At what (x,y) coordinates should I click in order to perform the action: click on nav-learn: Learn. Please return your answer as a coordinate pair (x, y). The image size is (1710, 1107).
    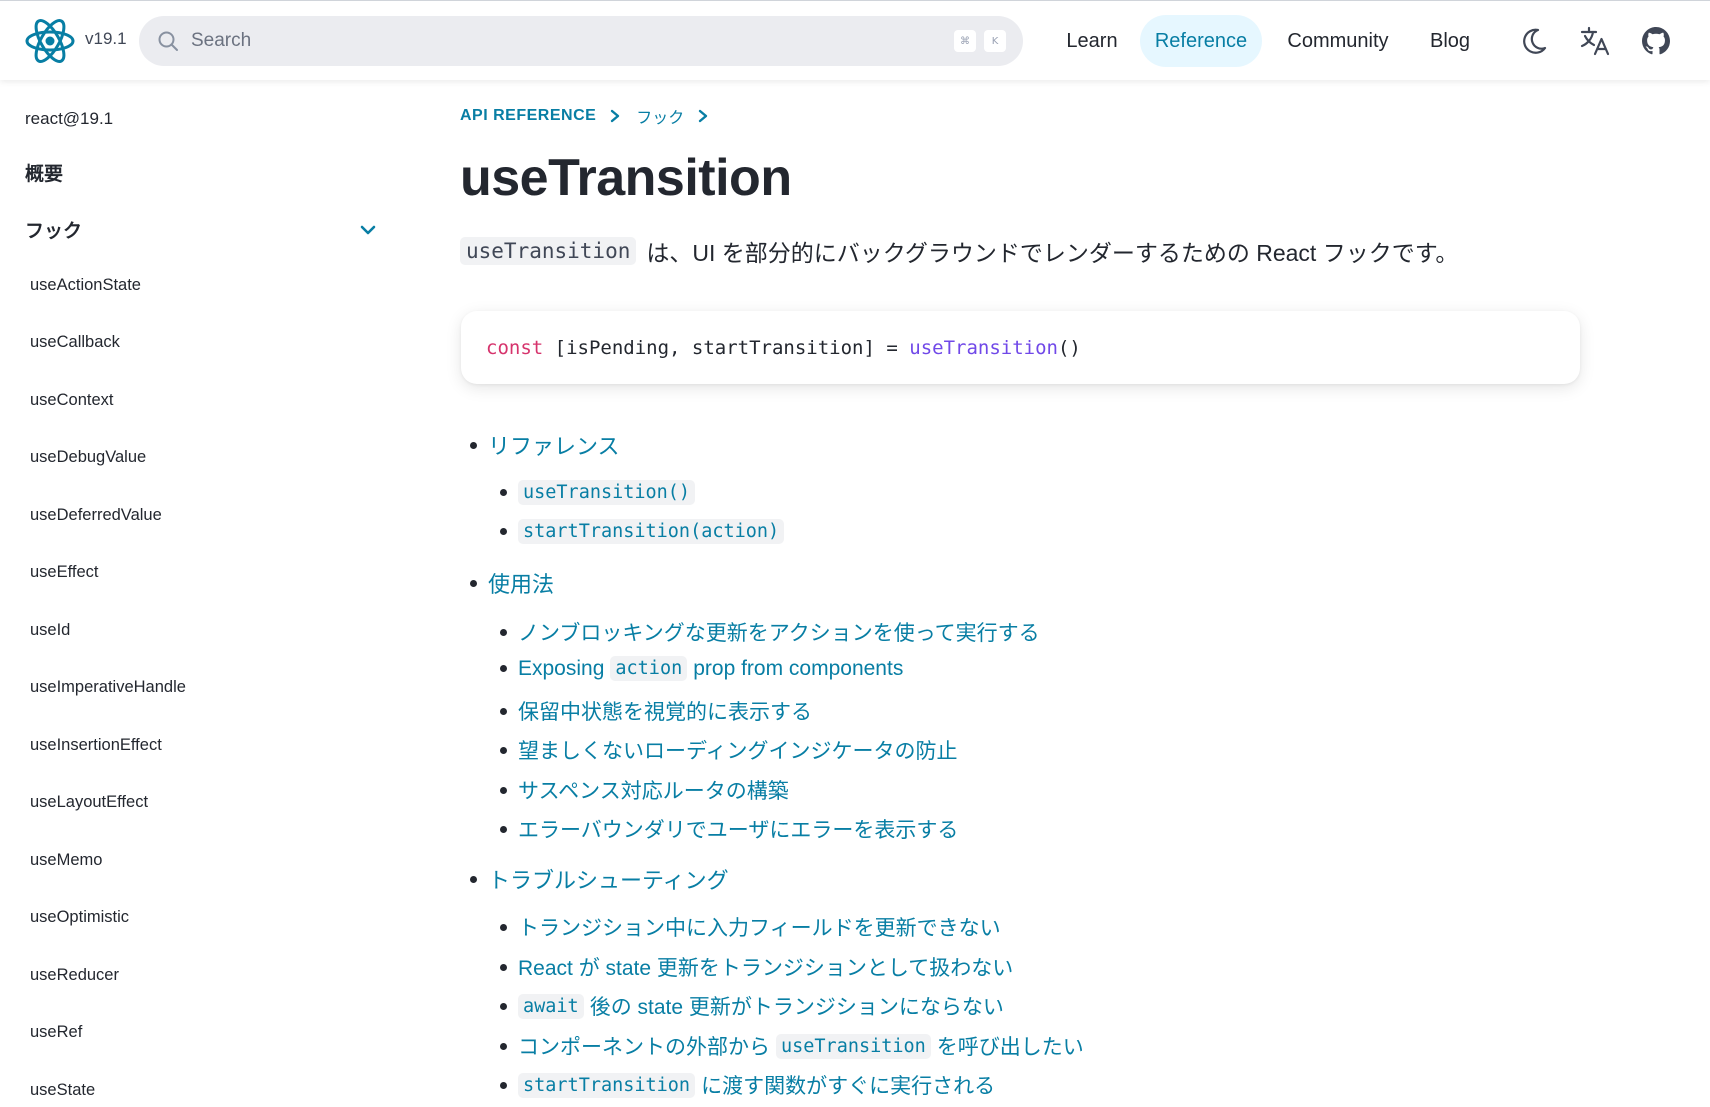
    Looking at the image, I should click on (1092, 41).